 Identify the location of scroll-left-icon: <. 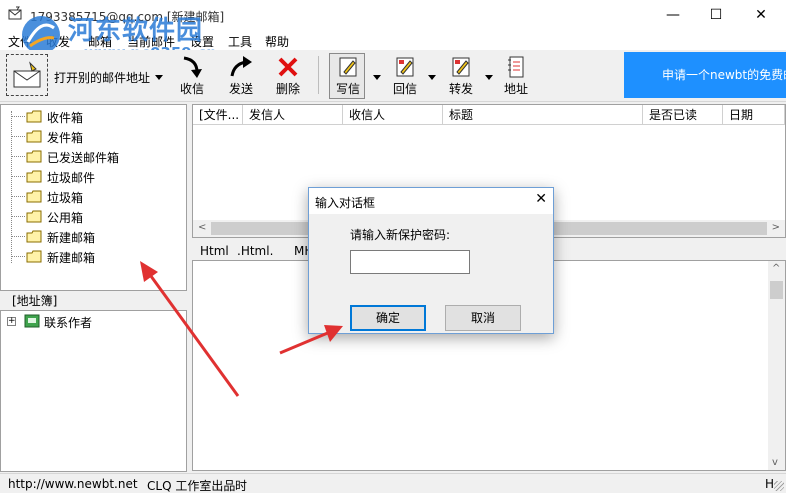
(202, 227).